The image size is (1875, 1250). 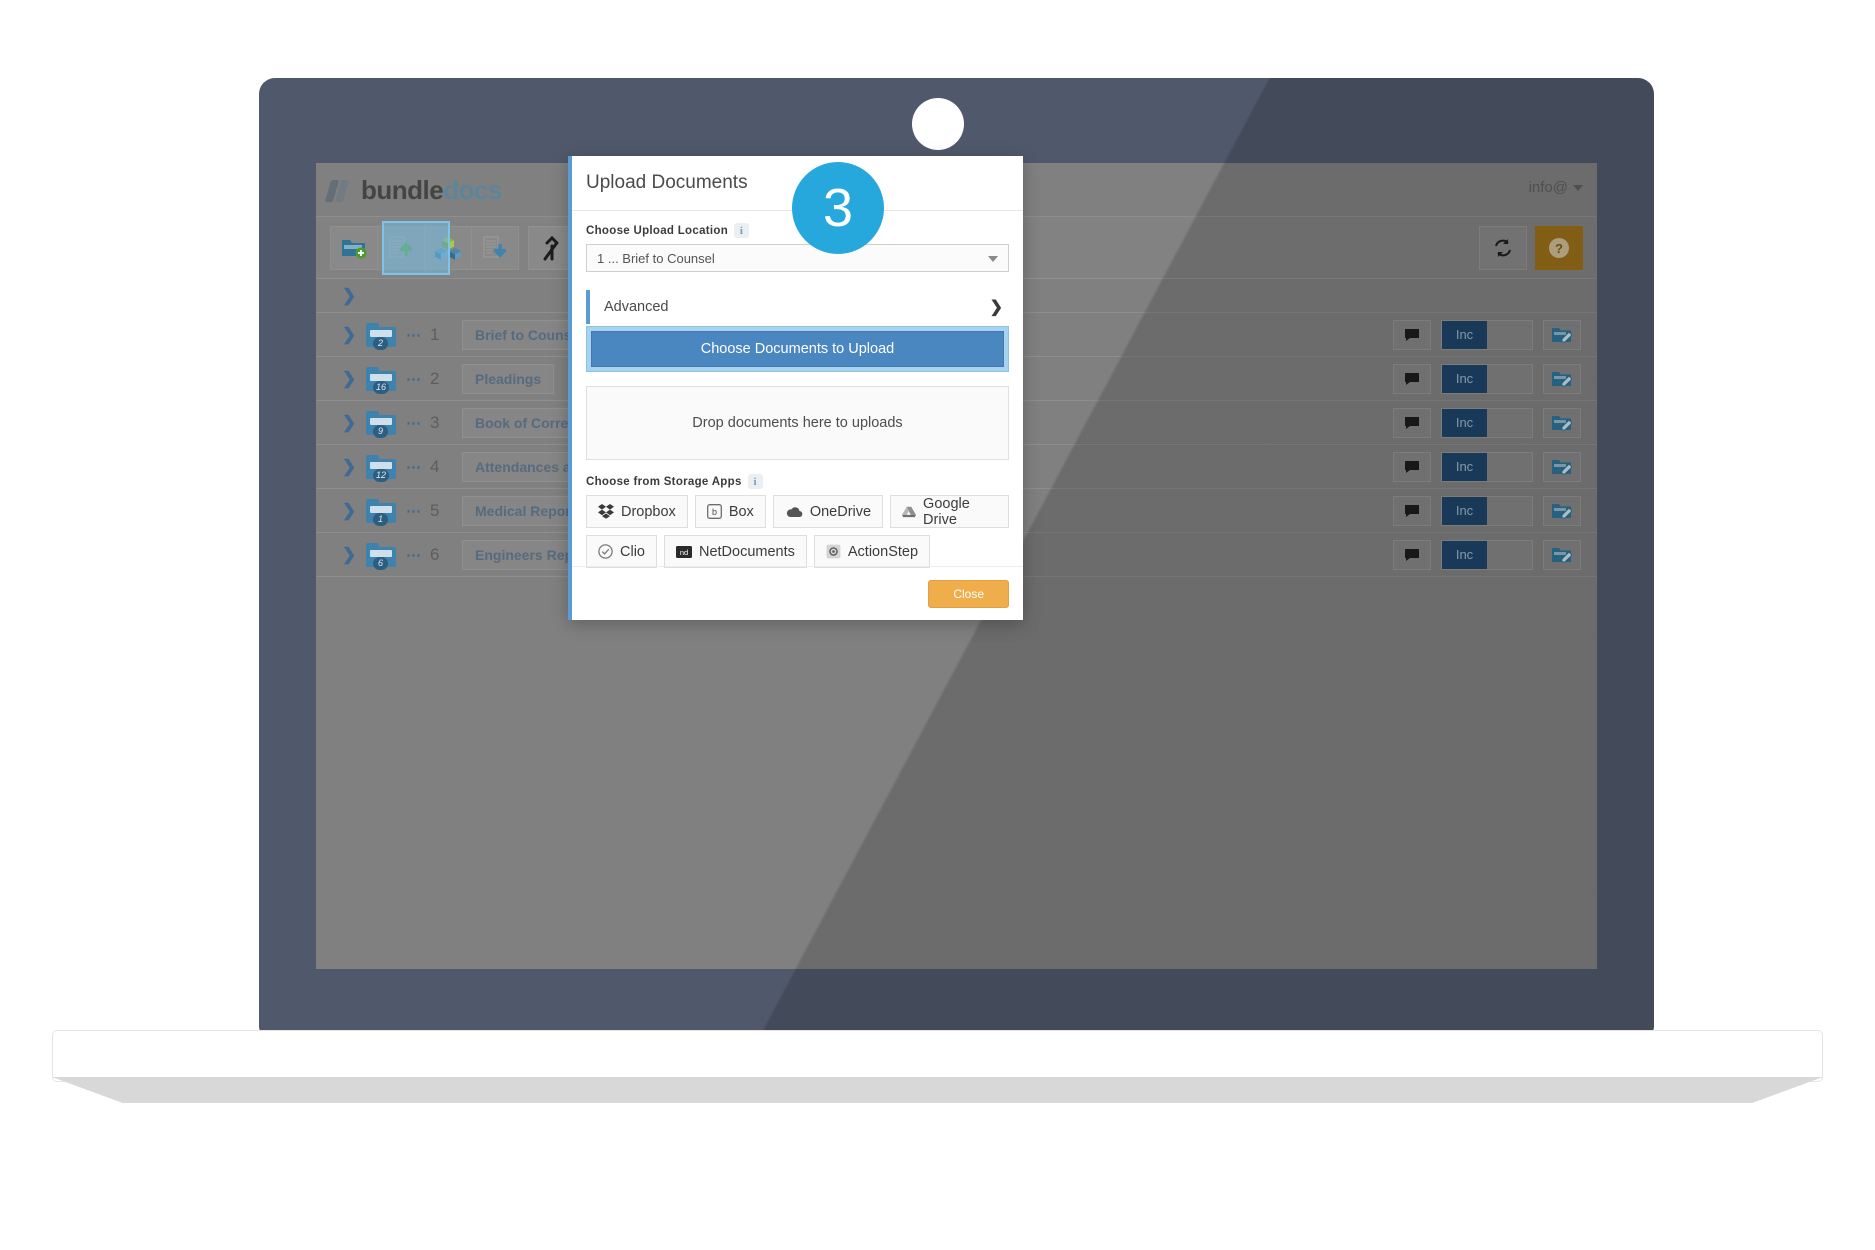 I want to click on new-folder-button, so click(x=354, y=247).